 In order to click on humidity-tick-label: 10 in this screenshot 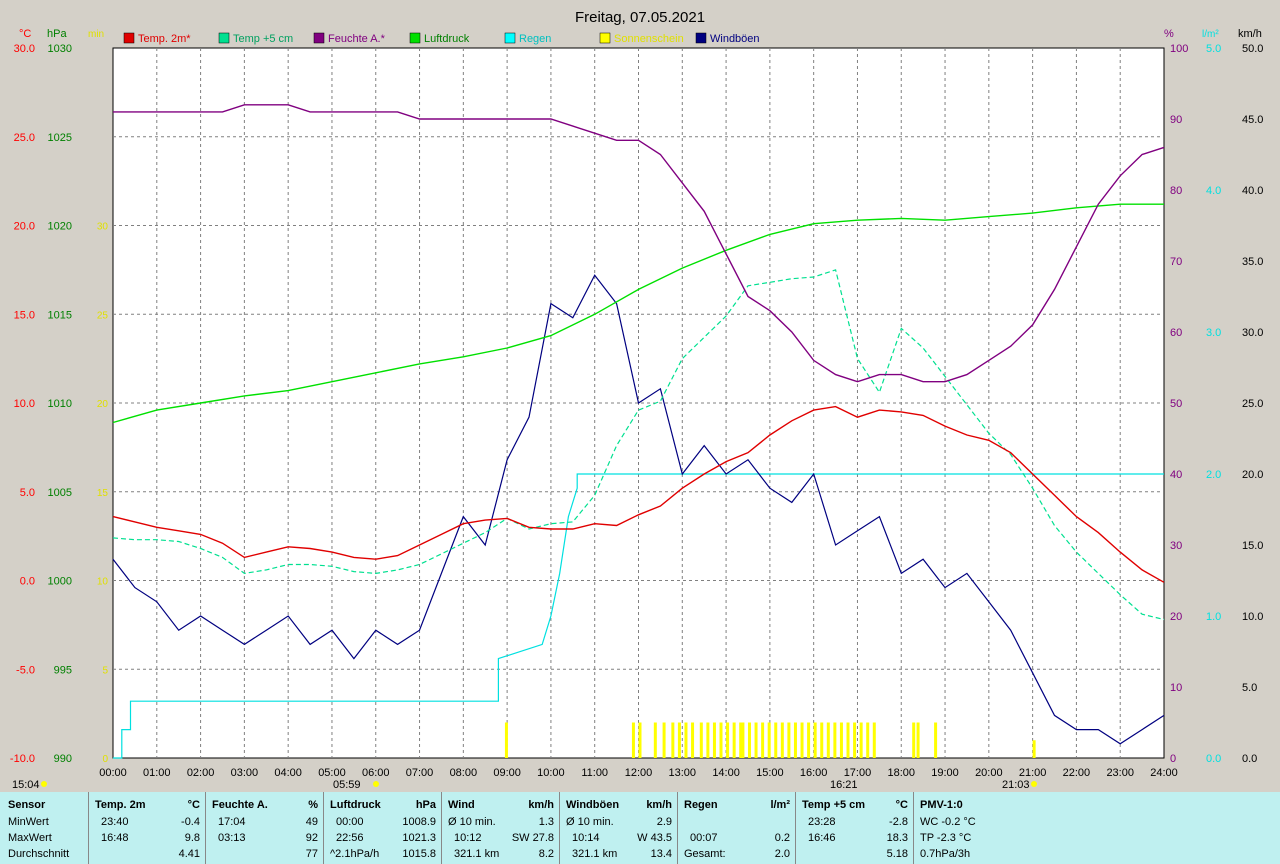, I will do `click(1176, 688)`.